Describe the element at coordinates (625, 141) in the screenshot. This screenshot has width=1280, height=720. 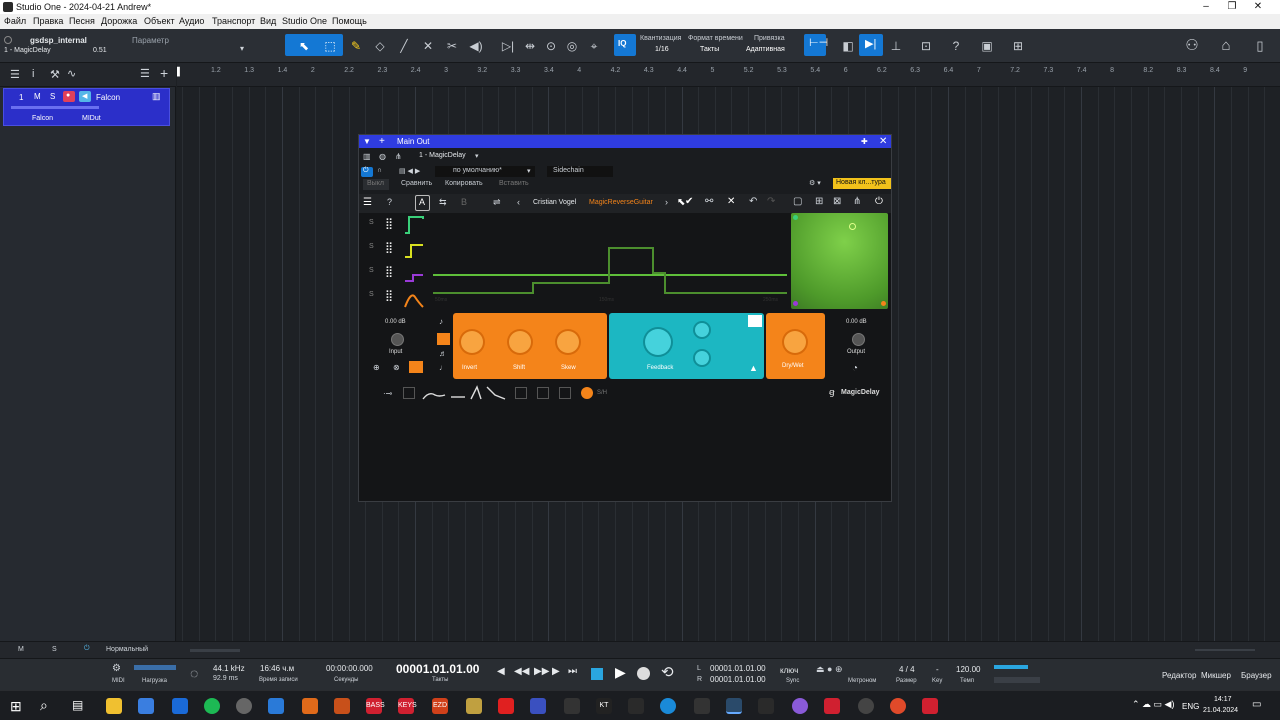
I see `plugin-titlebar: ▼ + Main Out ✚ ✕` at that location.